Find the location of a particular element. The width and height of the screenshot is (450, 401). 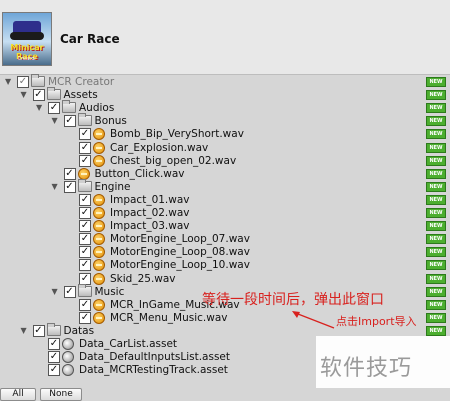

tree-row: ✓ MotorEngine_Loop_10.wav NEW is located at coordinates (225, 265).